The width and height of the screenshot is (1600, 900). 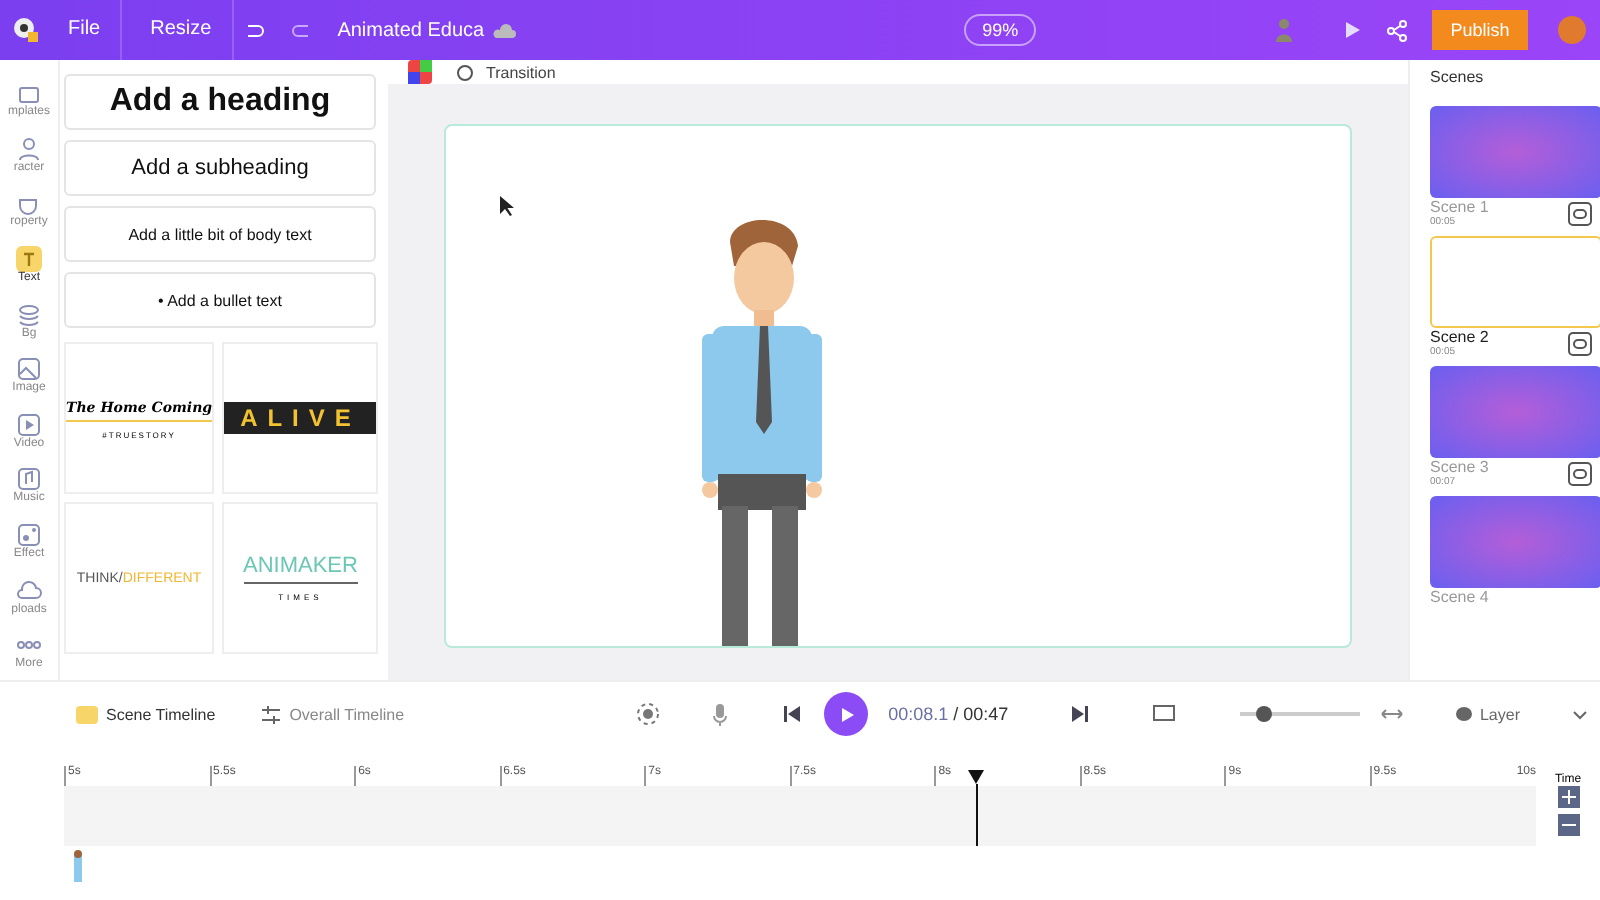 What do you see at coordinates (29, 424) in the screenshot?
I see `video-icon` at bounding box center [29, 424].